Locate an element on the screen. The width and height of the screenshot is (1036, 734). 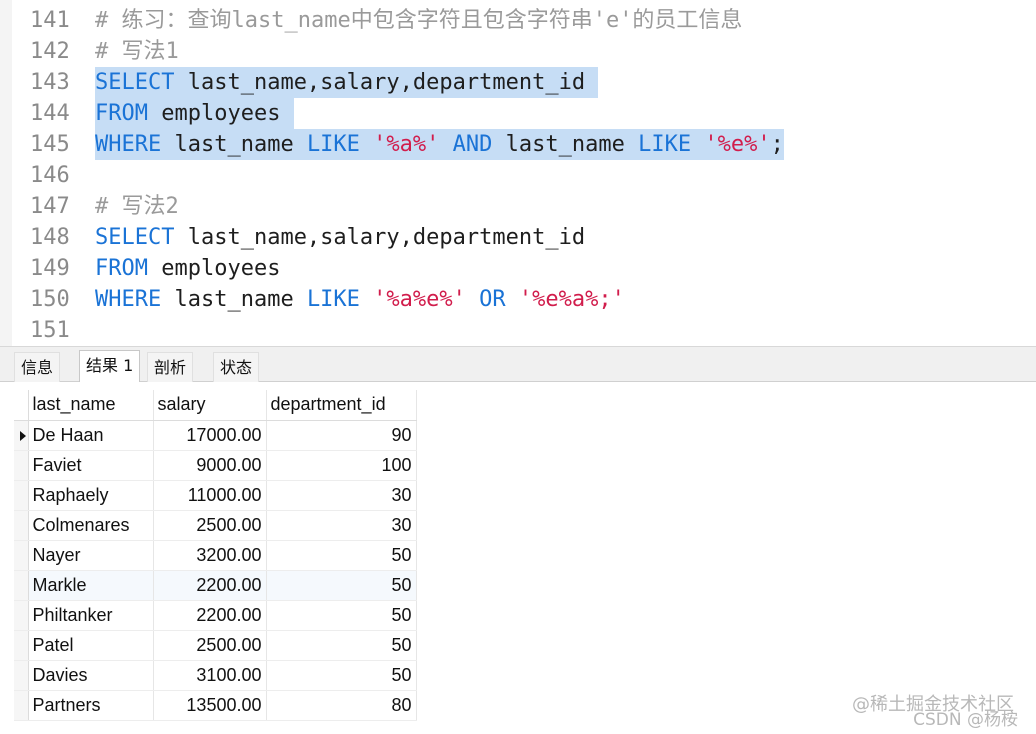
row-indicator-header is located at coordinates (21, 405).